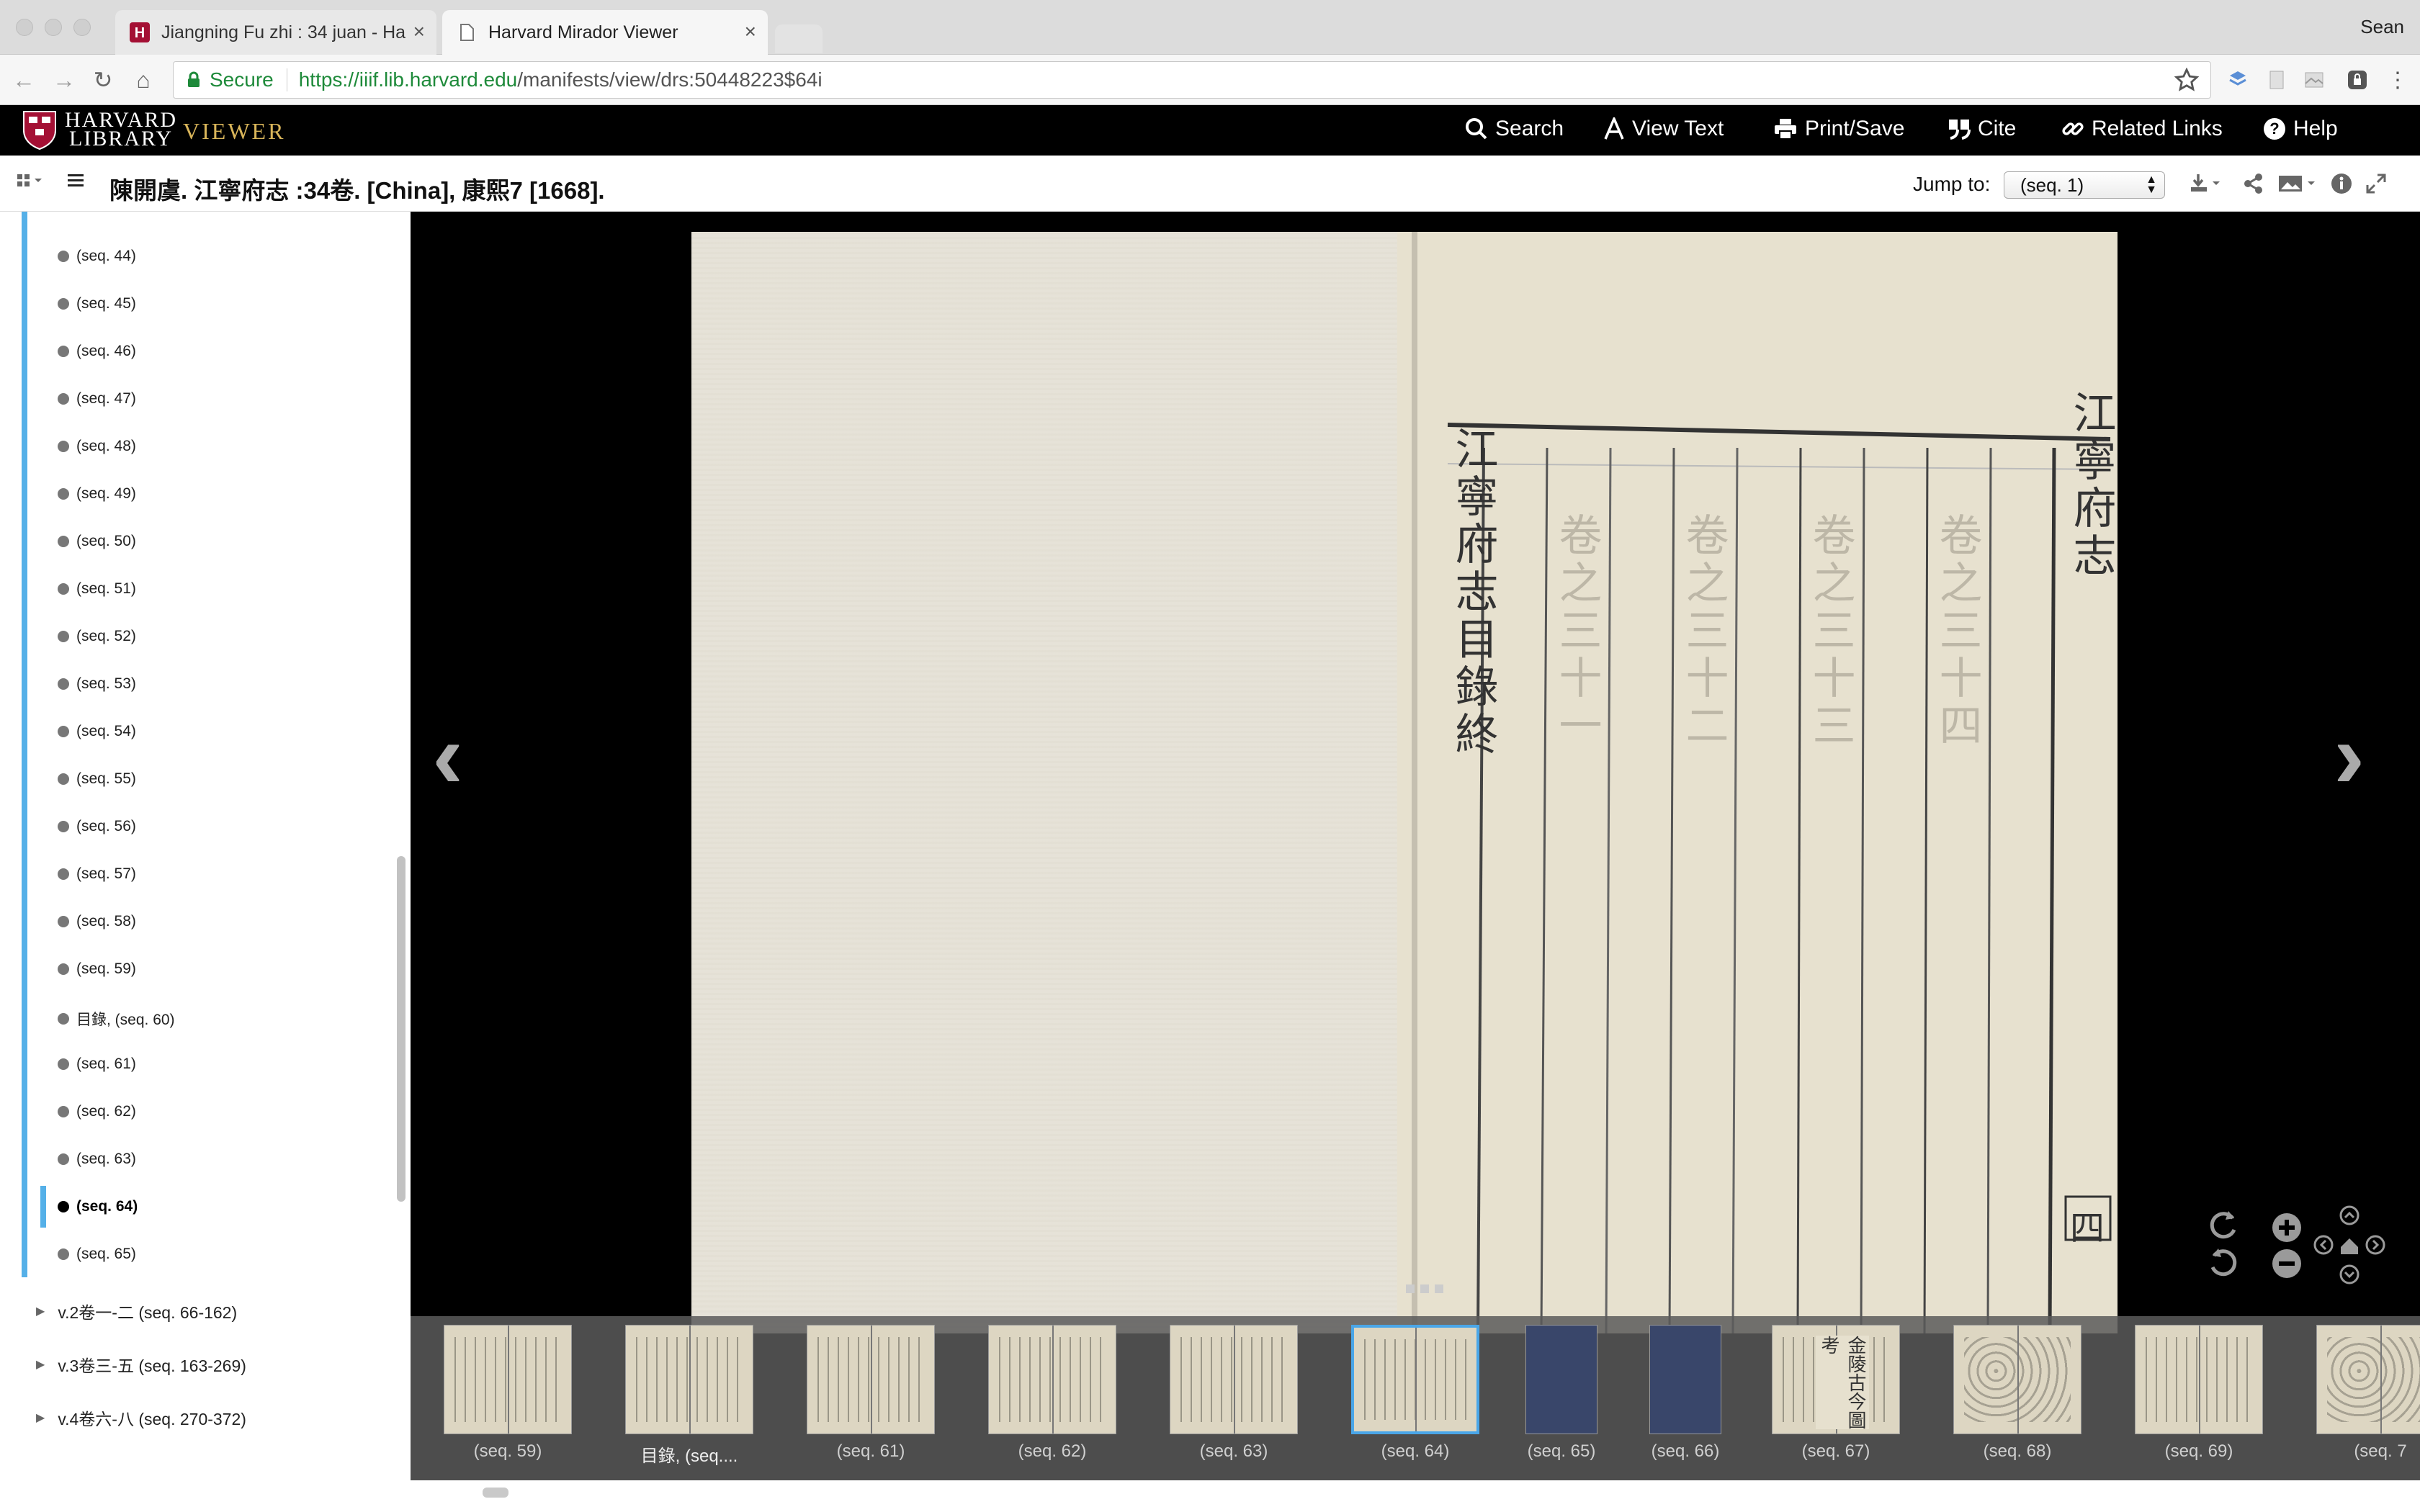  What do you see at coordinates (97, 921) in the screenshot?
I see `sidebar-seq-item: (seq. 58)` at bounding box center [97, 921].